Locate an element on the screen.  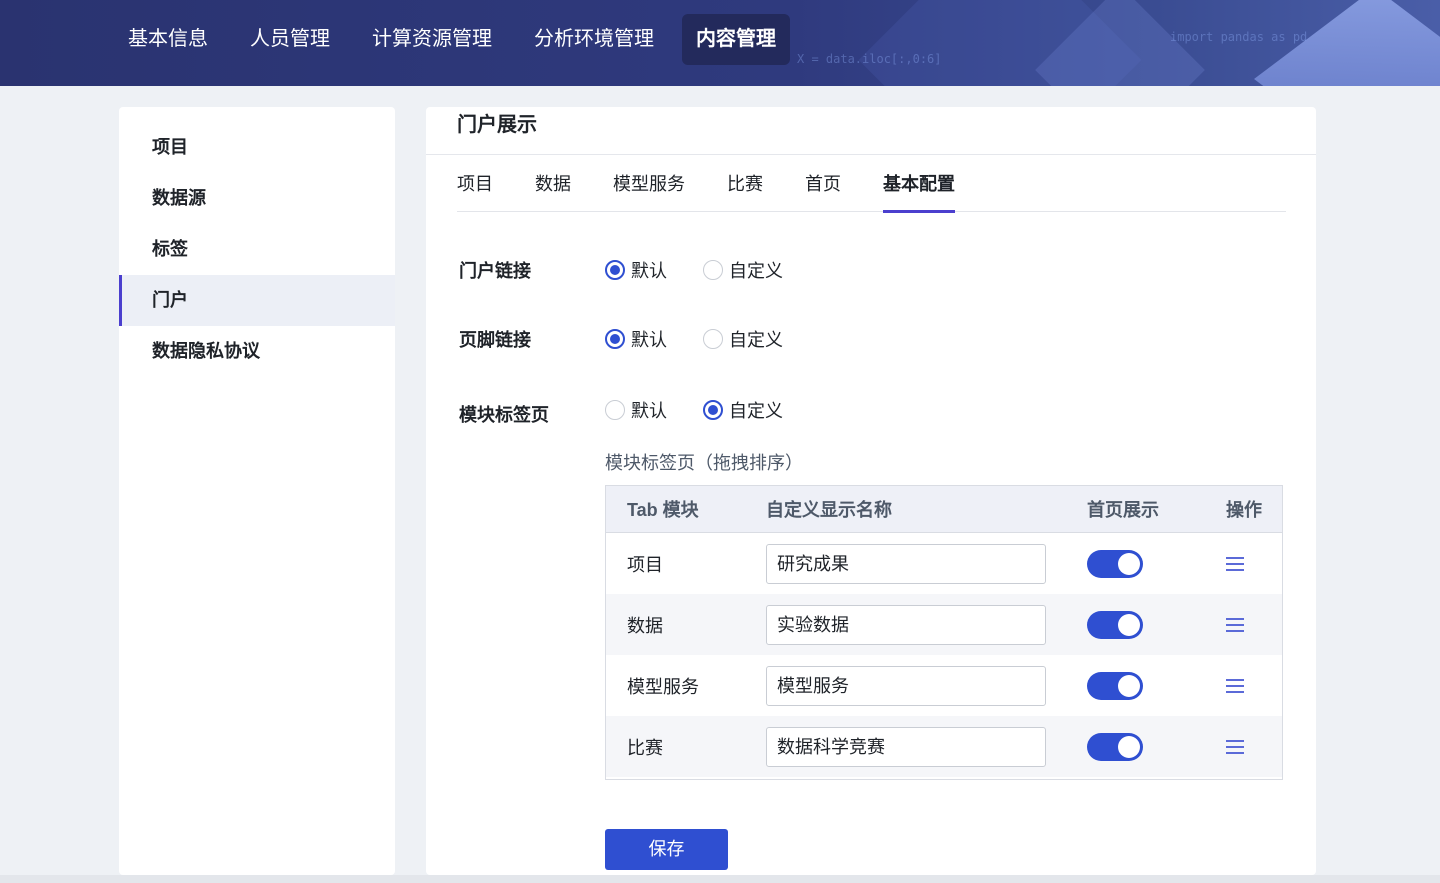
decorative-code-text: import pandas as pd is located at coordinates (1239, 37).